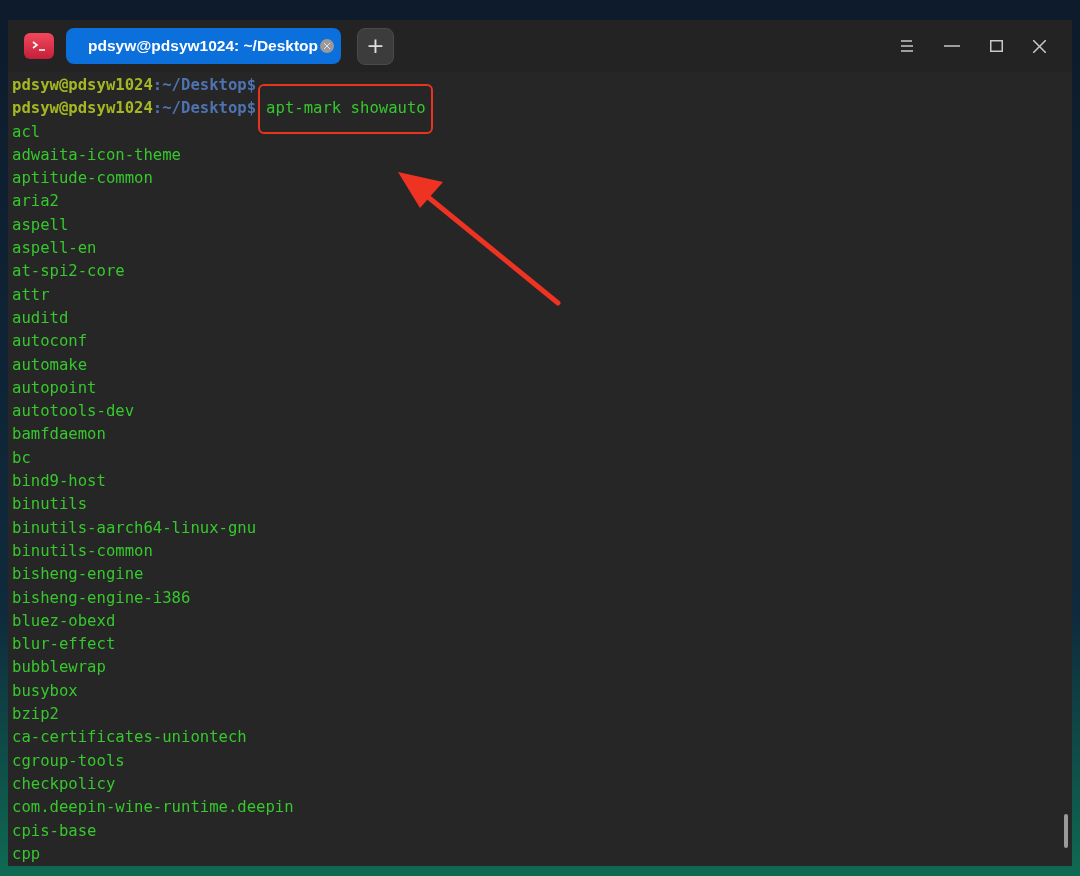 This screenshot has width=1080, height=876. Describe the element at coordinates (129, 738) in the screenshot. I see `output-line: ca-certificates-uniontech` at that location.